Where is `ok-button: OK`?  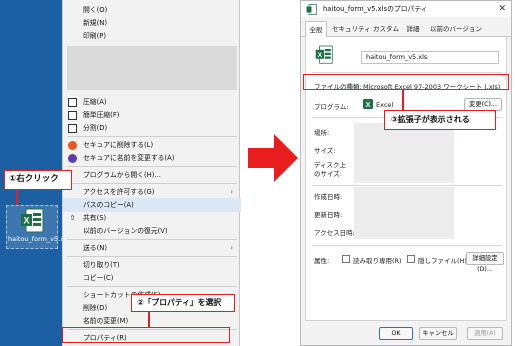 ok-button: OK is located at coordinates (396, 333).